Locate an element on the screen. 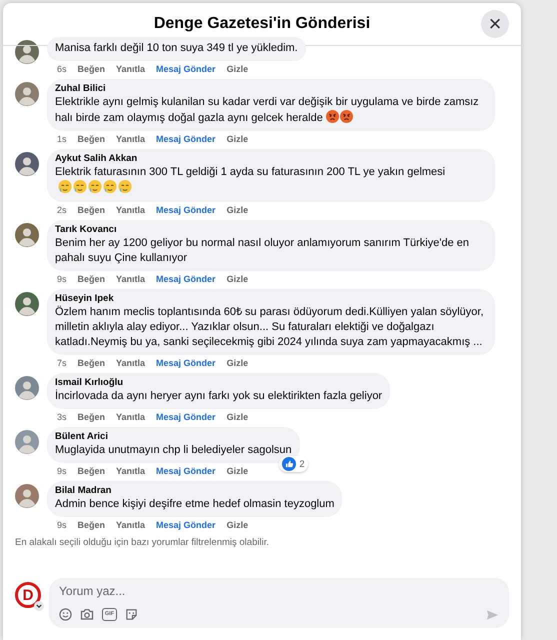 The height and width of the screenshot is (640, 557). page-avatar: D is located at coordinates (28, 595).